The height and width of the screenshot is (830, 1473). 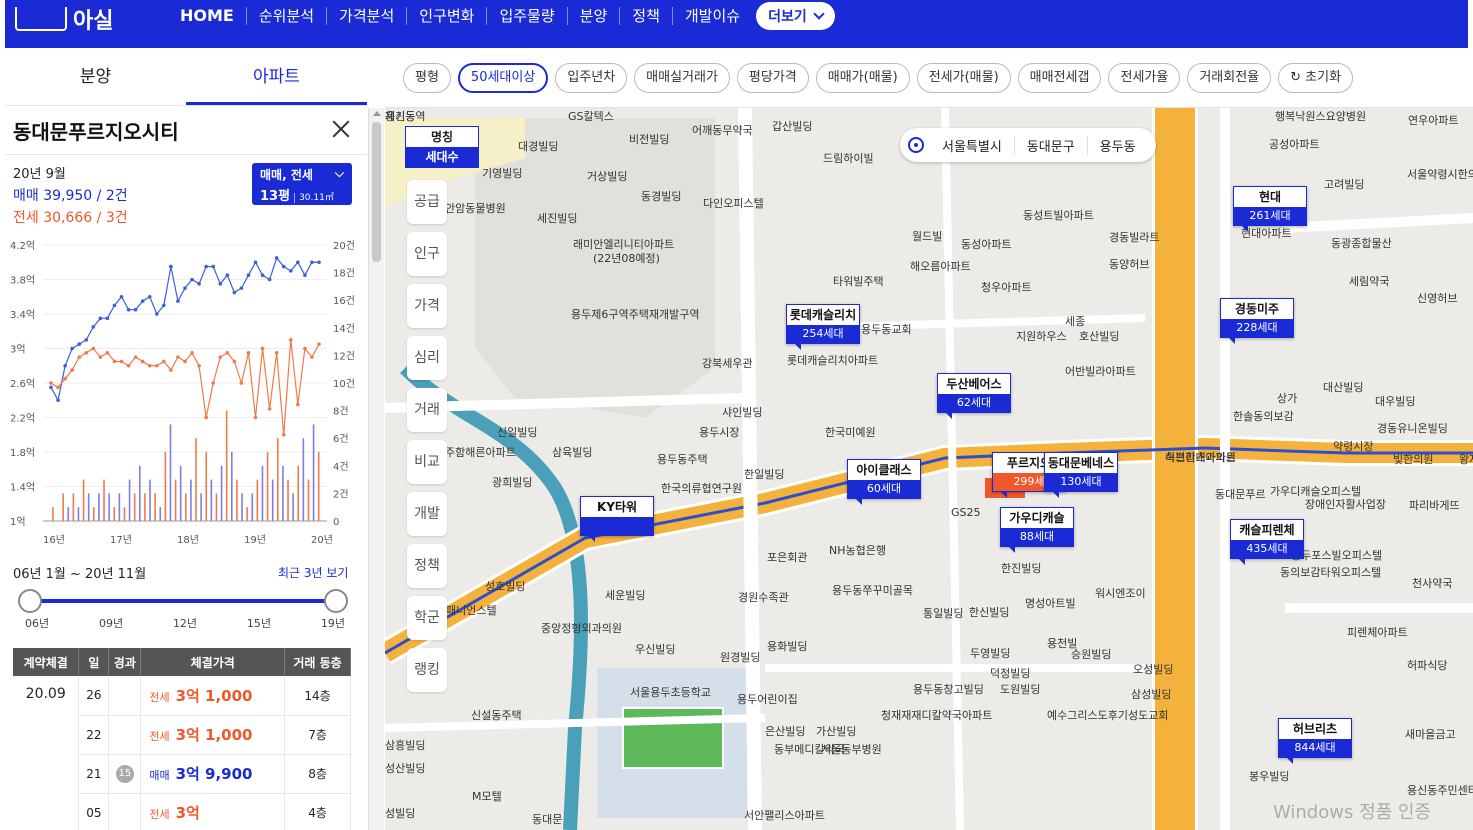 I want to click on location-dong: 용두동, so click(x=1118, y=145).